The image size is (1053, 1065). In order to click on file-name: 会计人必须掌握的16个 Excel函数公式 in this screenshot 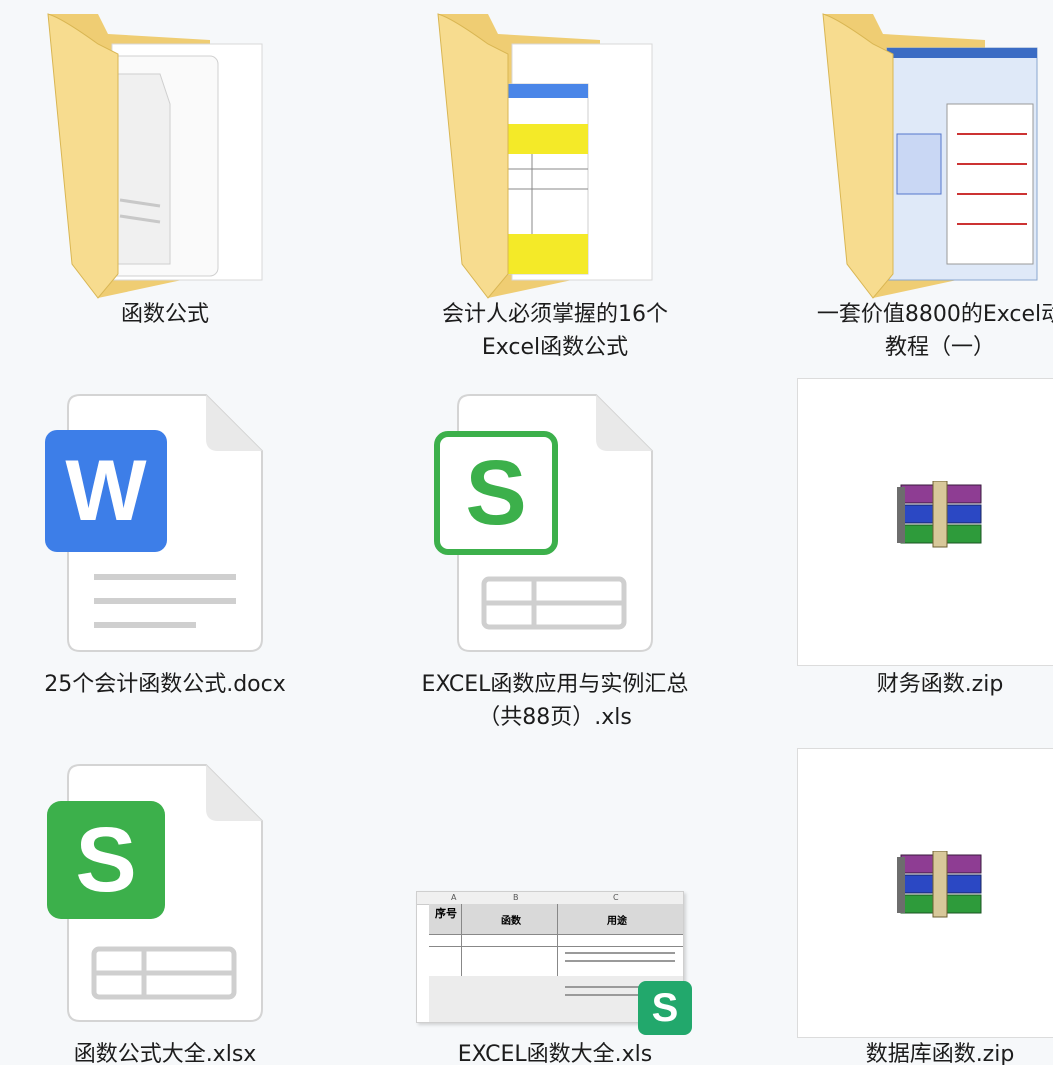, I will do `click(555, 331)`.